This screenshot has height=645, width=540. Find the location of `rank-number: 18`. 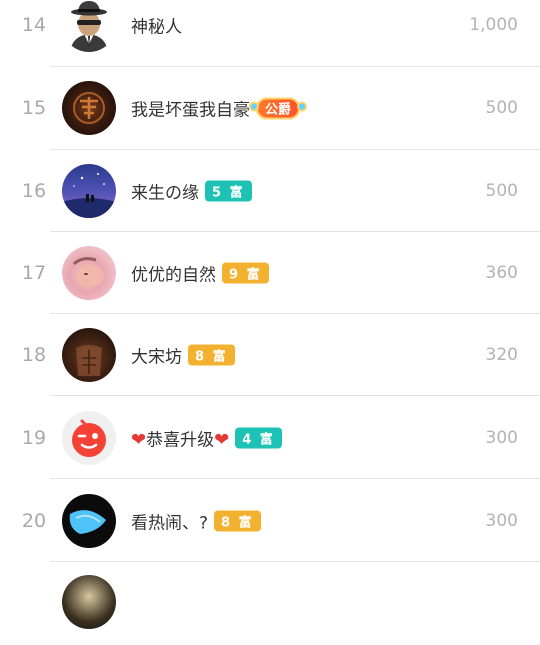

rank-number: 18 is located at coordinates (34, 355).